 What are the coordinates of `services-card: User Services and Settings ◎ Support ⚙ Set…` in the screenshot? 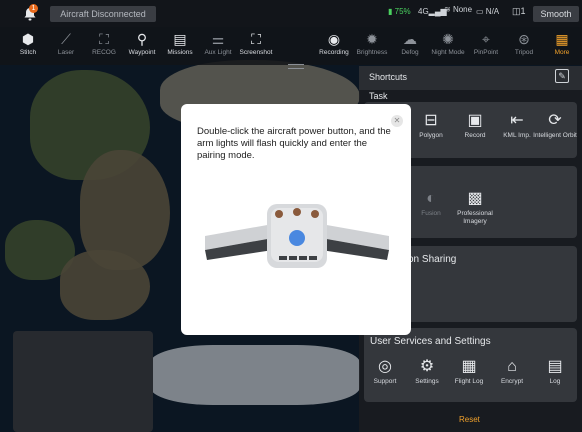 It's located at (470, 365).